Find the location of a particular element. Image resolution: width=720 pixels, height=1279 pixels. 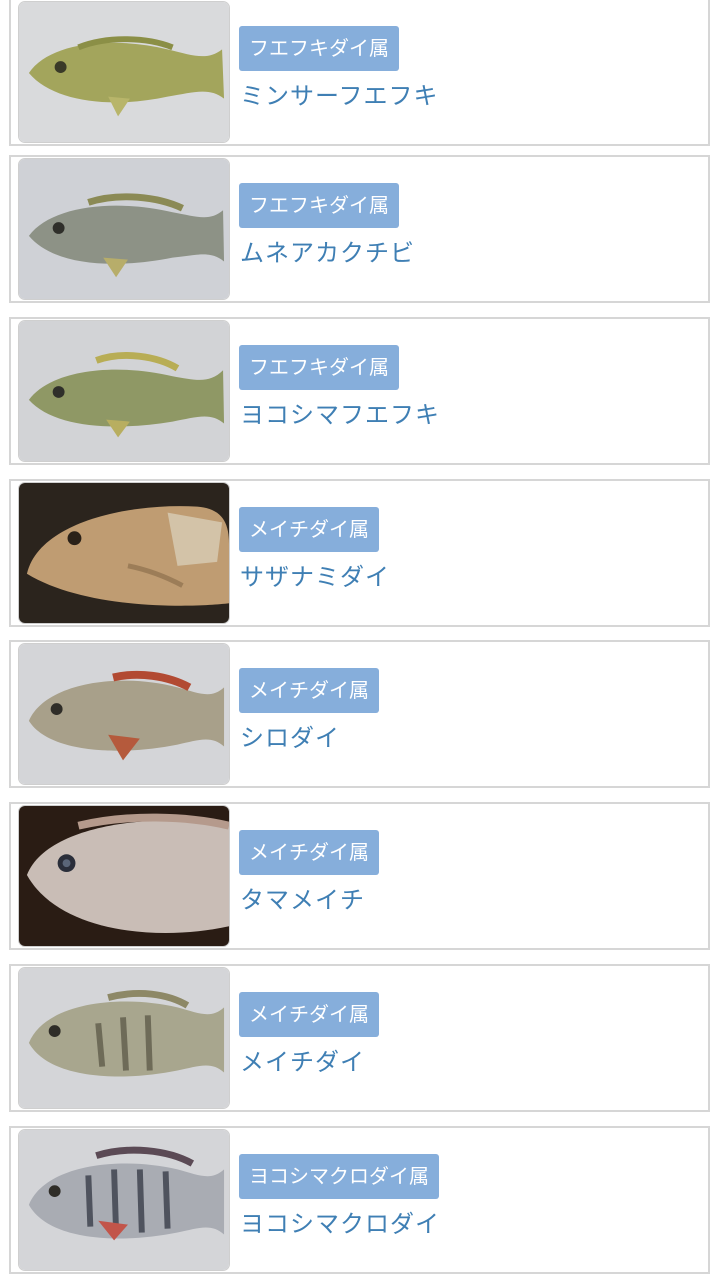

species-name: サザナミダイ is located at coordinates (315, 574).